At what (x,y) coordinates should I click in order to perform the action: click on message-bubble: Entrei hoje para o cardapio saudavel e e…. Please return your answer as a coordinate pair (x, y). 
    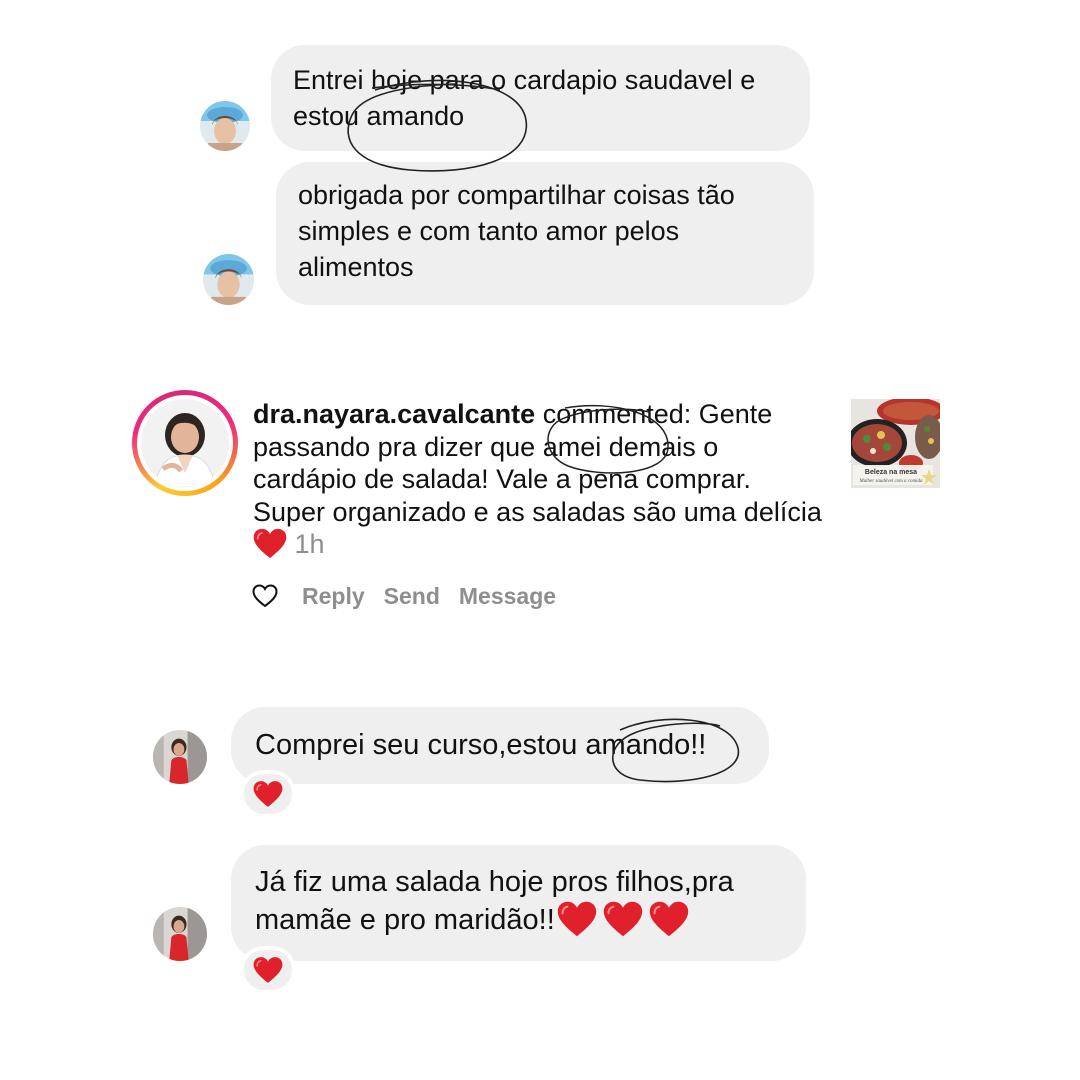
    Looking at the image, I should click on (540, 98).